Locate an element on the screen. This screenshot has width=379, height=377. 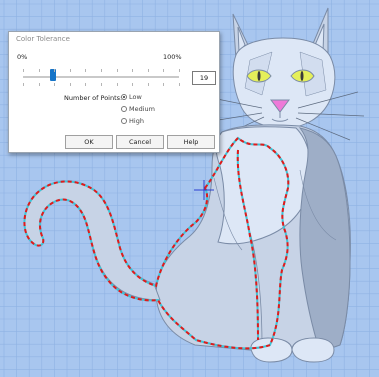
radio-medium-indicator is located at coordinates (124, 109).